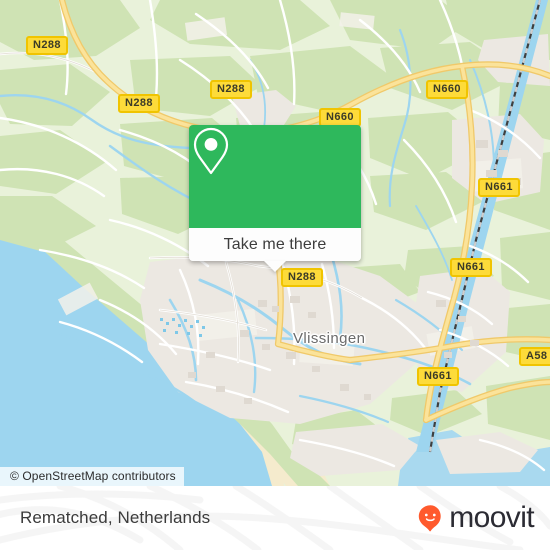 The height and width of the screenshot is (550, 550). What do you see at coordinates (471, 267) in the screenshot?
I see `road-shield-n661-2: N661` at bounding box center [471, 267].